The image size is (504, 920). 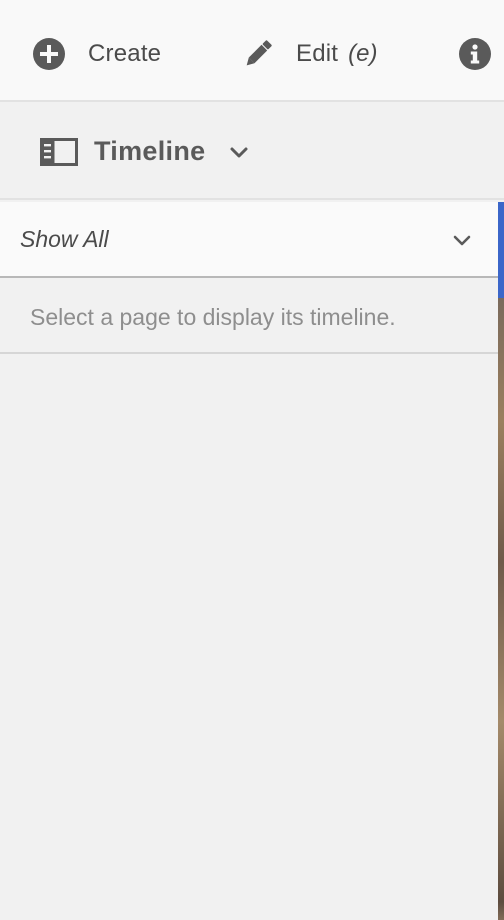 What do you see at coordinates (252, 151) in the screenshot?
I see `rail-header: Timeline` at bounding box center [252, 151].